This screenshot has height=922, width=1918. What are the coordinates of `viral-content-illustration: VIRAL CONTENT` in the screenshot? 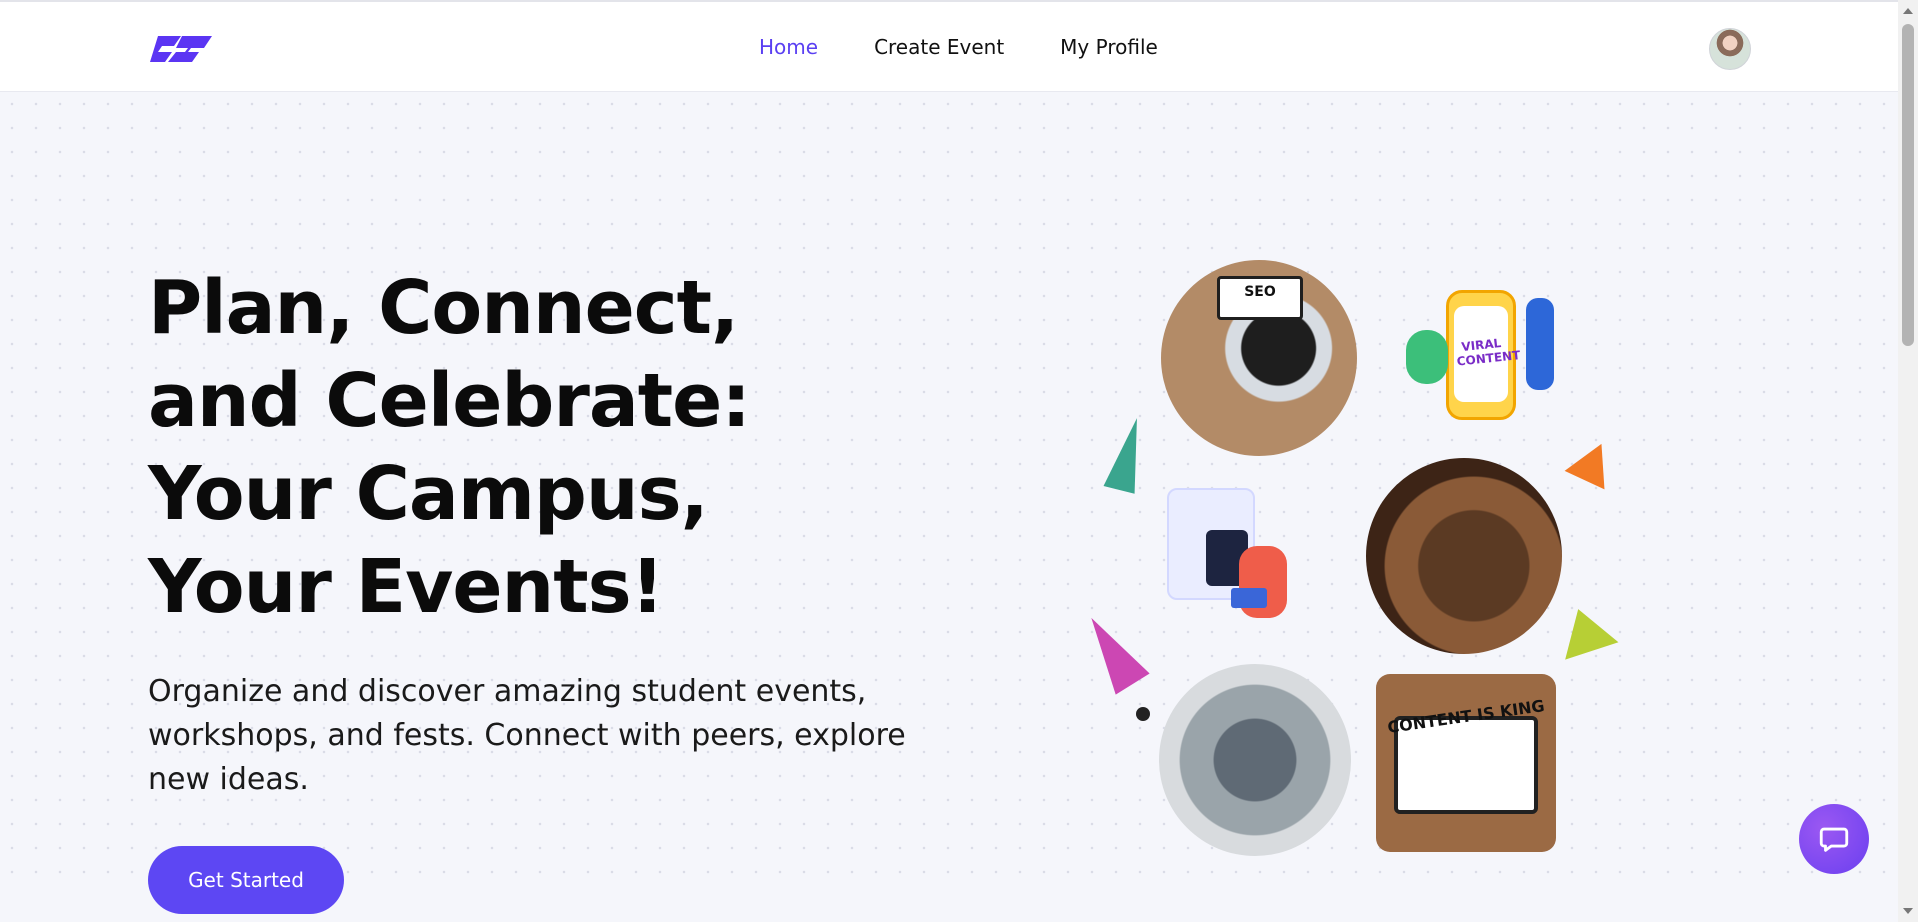 It's located at (1479, 355).